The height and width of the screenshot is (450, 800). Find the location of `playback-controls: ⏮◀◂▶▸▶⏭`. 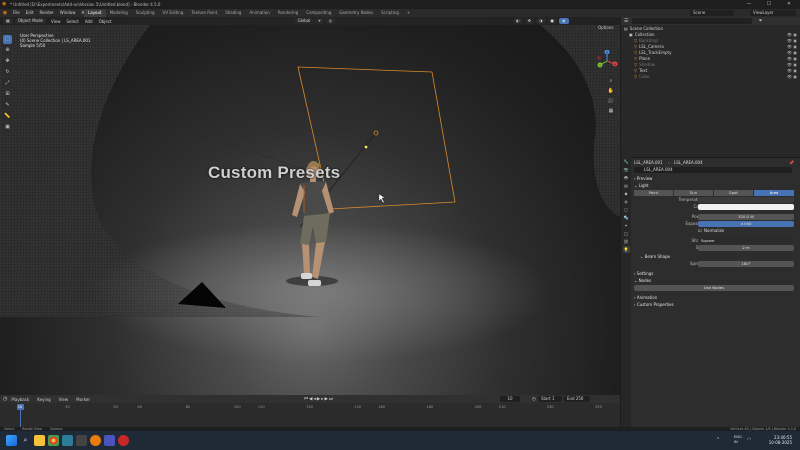

playback-controls: ⏮◀◂▶▸▶⏭ is located at coordinates (319, 399).